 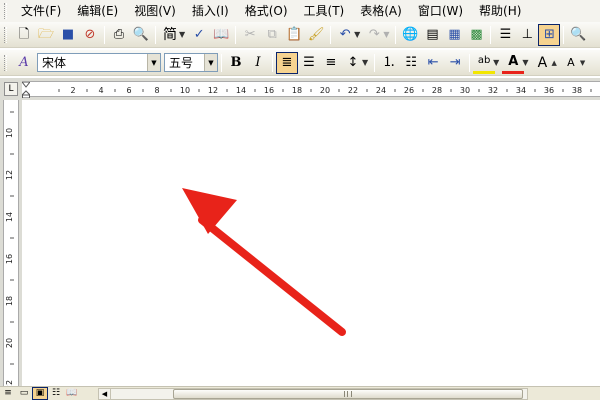 What do you see at coordinates (199, 35) in the screenshot?
I see `spelling-button: ✓` at bounding box center [199, 35].